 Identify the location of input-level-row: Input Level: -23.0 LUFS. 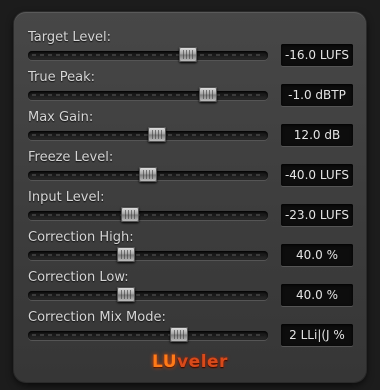
(190, 210).